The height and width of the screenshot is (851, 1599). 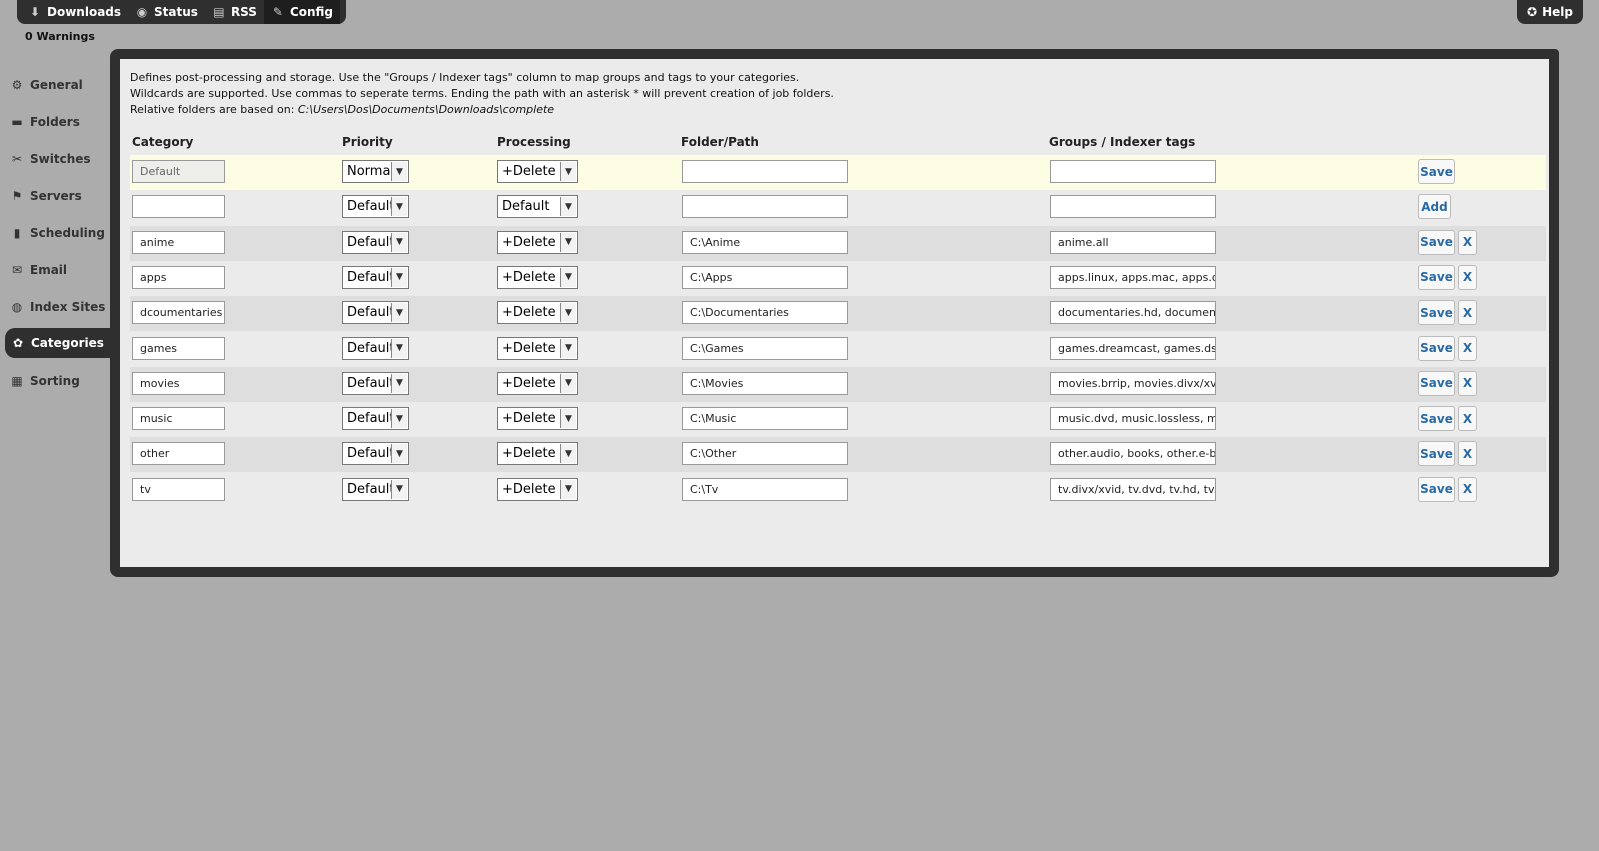 I want to click on sidebar-item-categories: ✿ Categories, so click(x=57, y=343).